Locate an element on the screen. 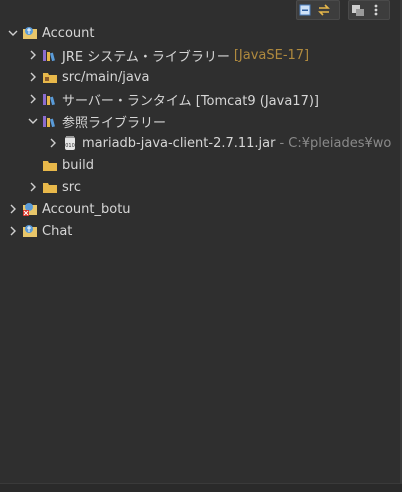  tree-item-label: 参照ライブラリー is located at coordinates (114, 123).